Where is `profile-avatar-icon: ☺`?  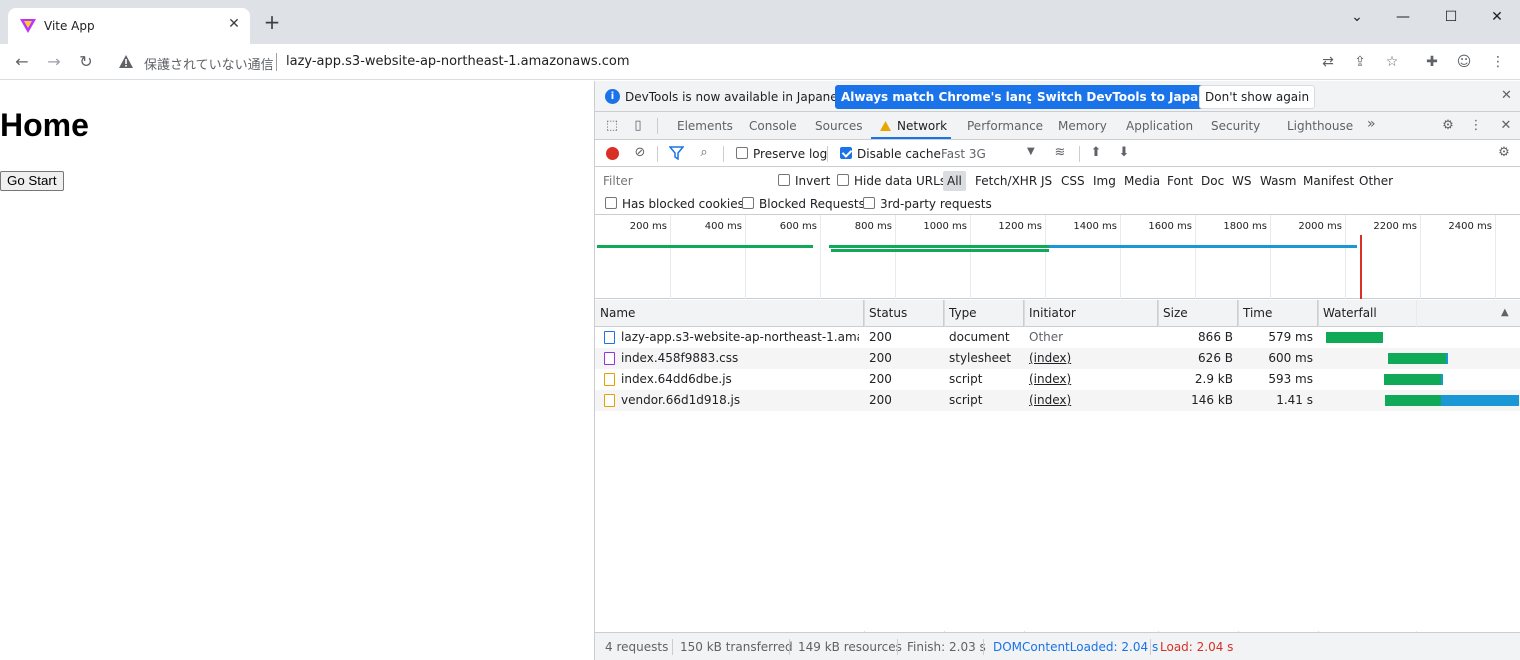
profile-avatar-icon: ☺ is located at coordinates (1464, 62).